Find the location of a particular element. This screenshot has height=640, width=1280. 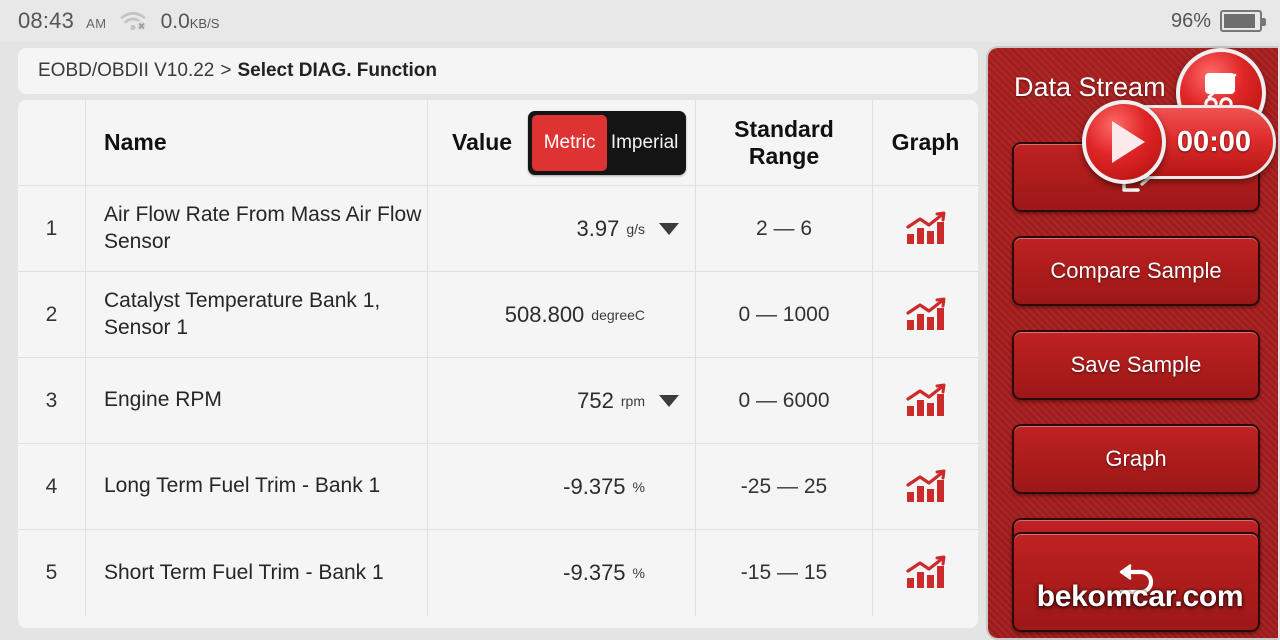

site-watermark: bekomcar.com is located at coordinates (1140, 596).